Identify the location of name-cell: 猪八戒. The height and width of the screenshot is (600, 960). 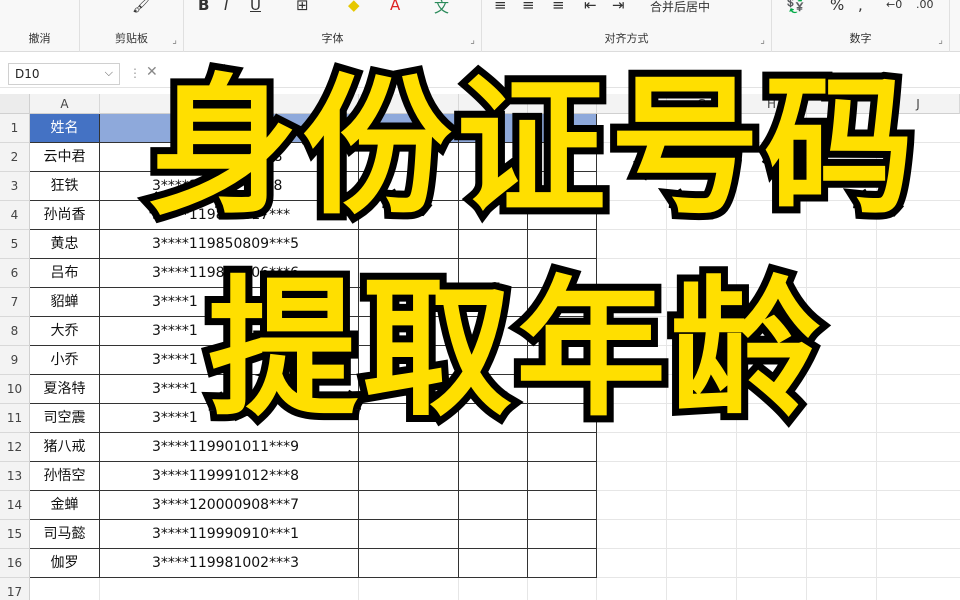
(65, 447).